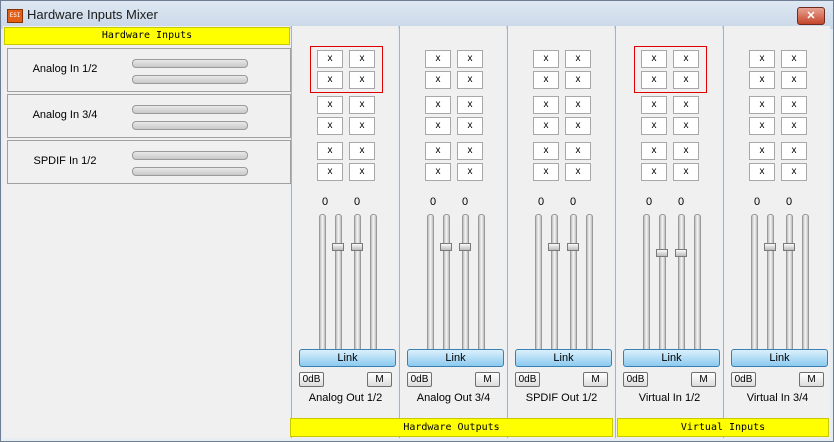 The image size is (834, 442). I want to click on left-level-value: 0, so click(433, 202).